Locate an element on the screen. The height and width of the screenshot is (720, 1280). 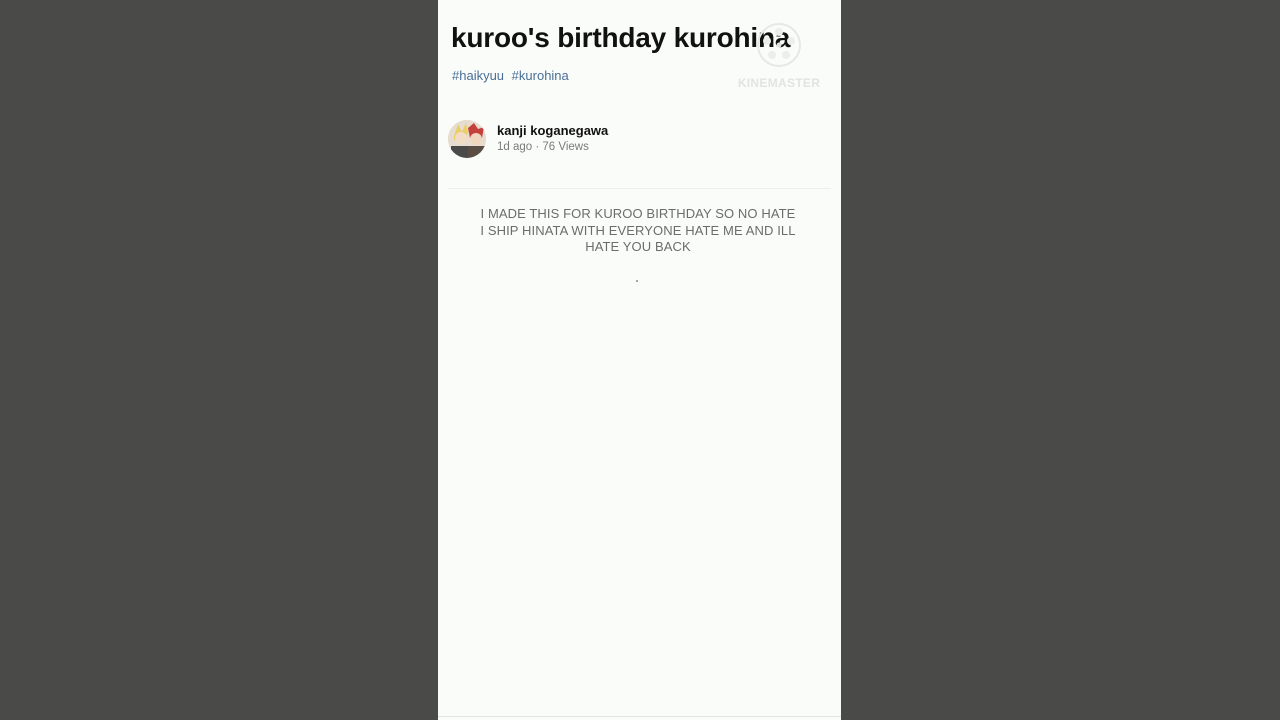
tag-list: #haikyuu #kurohina is located at coordinates (512, 75).